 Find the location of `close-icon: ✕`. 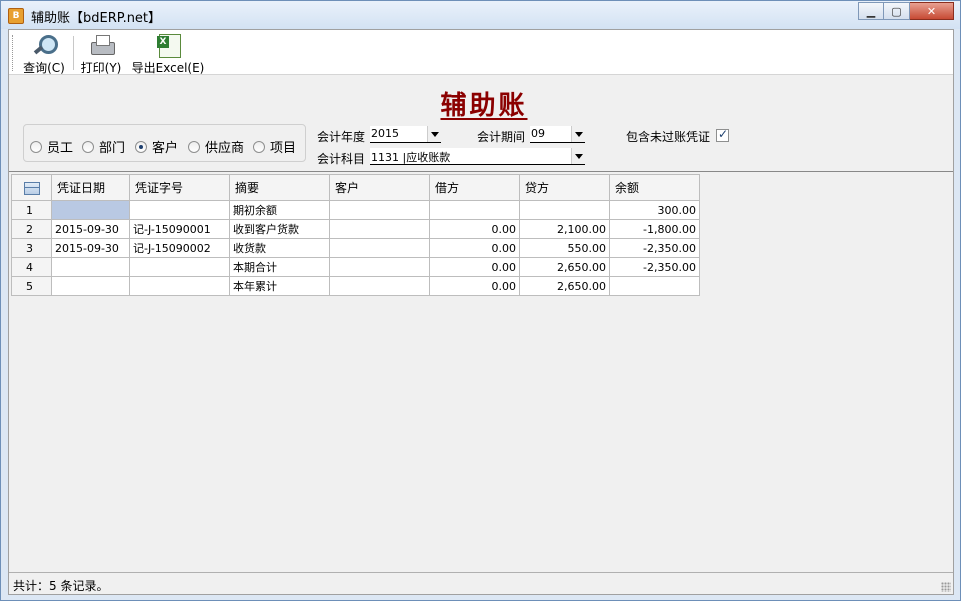

close-icon: ✕ is located at coordinates (931, 11).